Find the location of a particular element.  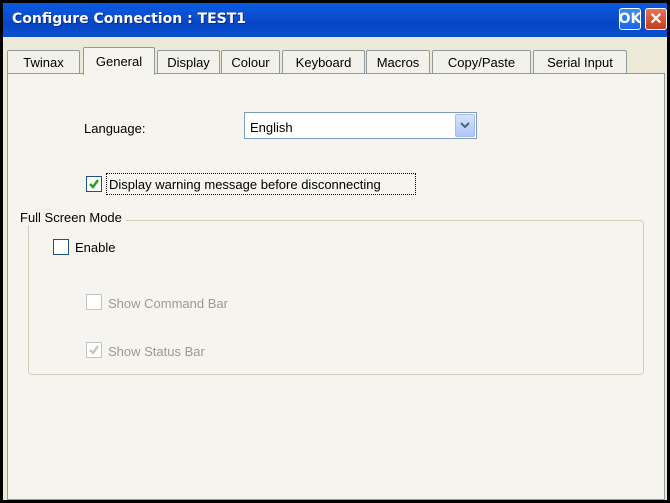

chevron-down-icon is located at coordinates (465, 125).